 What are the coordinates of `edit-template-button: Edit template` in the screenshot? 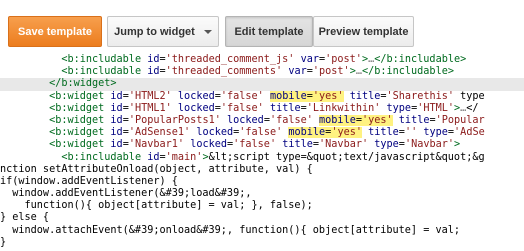 It's located at (269, 31).